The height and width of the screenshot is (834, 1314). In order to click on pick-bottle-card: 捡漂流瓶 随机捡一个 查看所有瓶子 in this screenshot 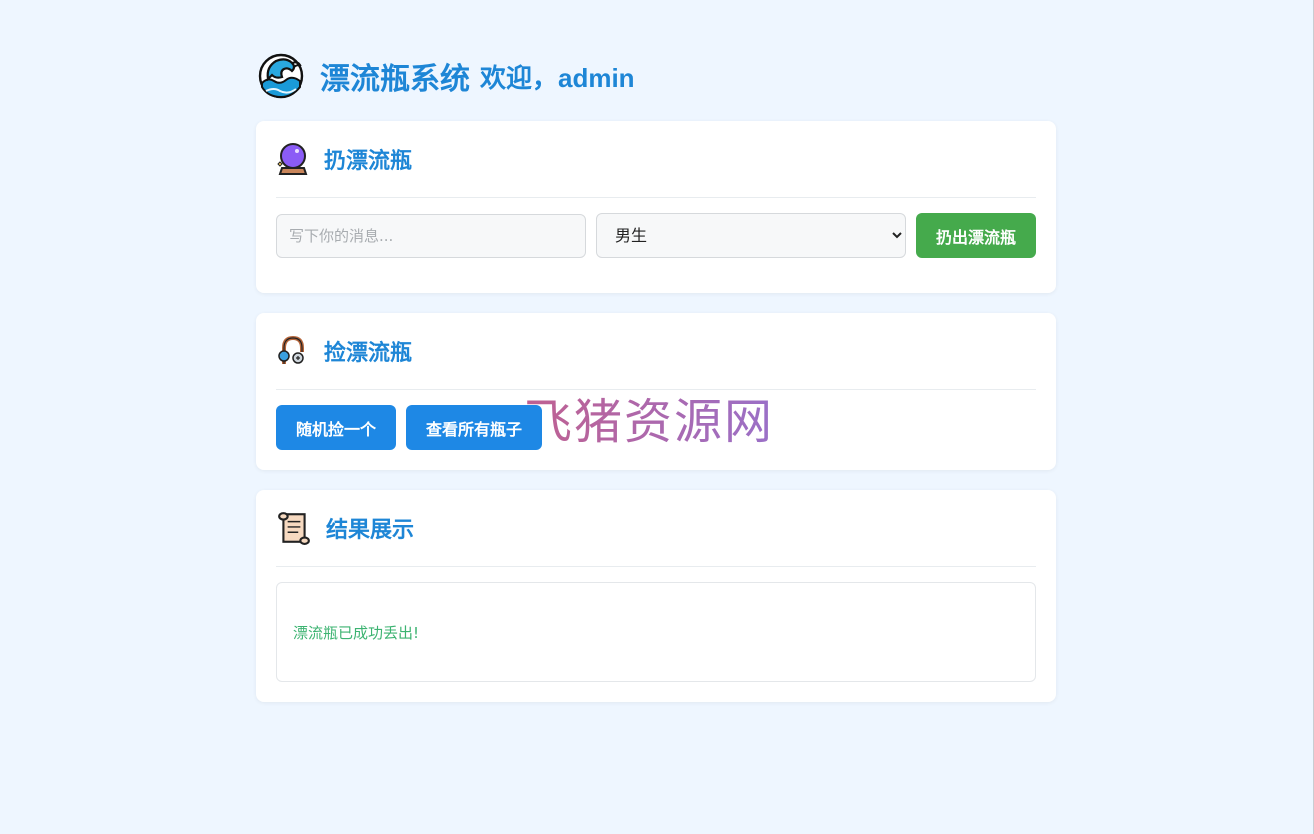, I will do `click(656, 391)`.